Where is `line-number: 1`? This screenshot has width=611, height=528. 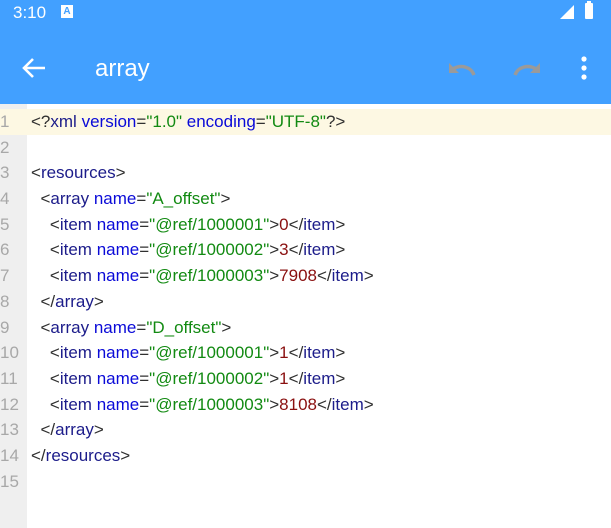
line-number: 1 is located at coordinates (5, 121).